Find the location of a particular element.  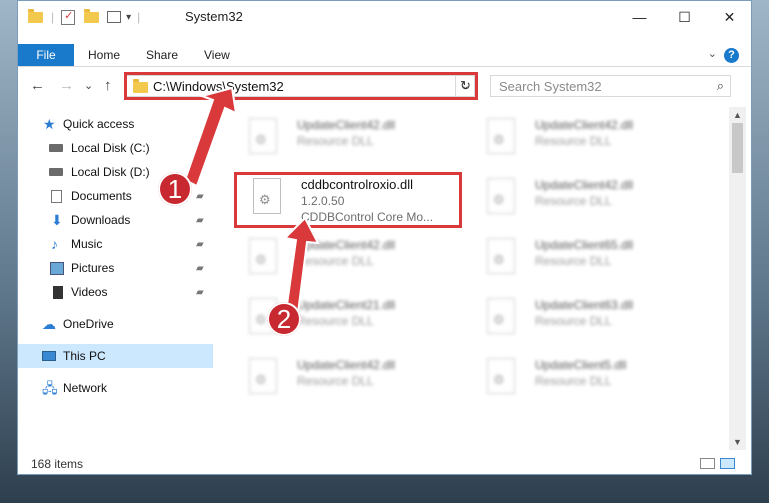

step-2-badge: 2 is located at coordinates (284, 319).